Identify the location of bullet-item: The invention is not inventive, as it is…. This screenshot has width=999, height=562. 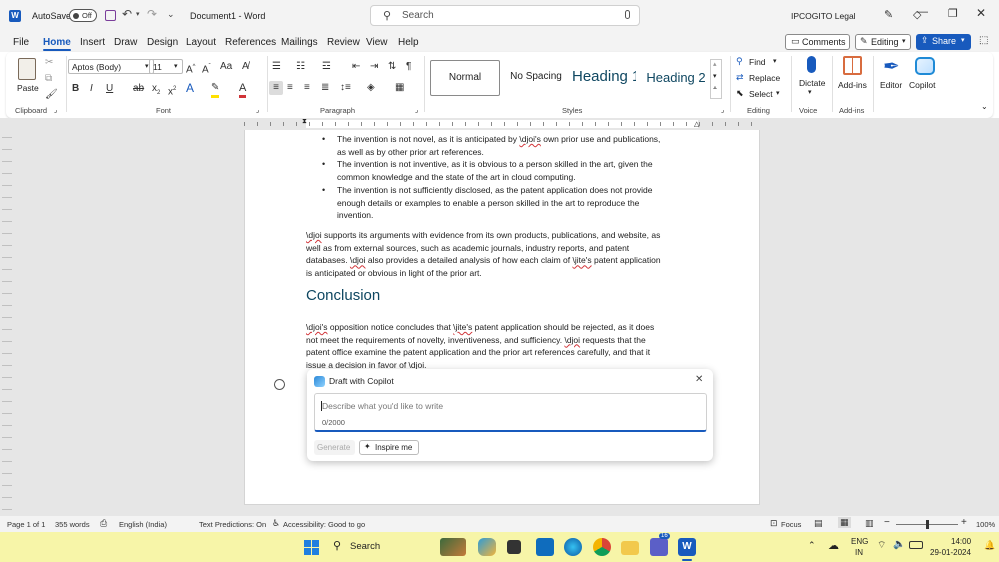
(527, 170).